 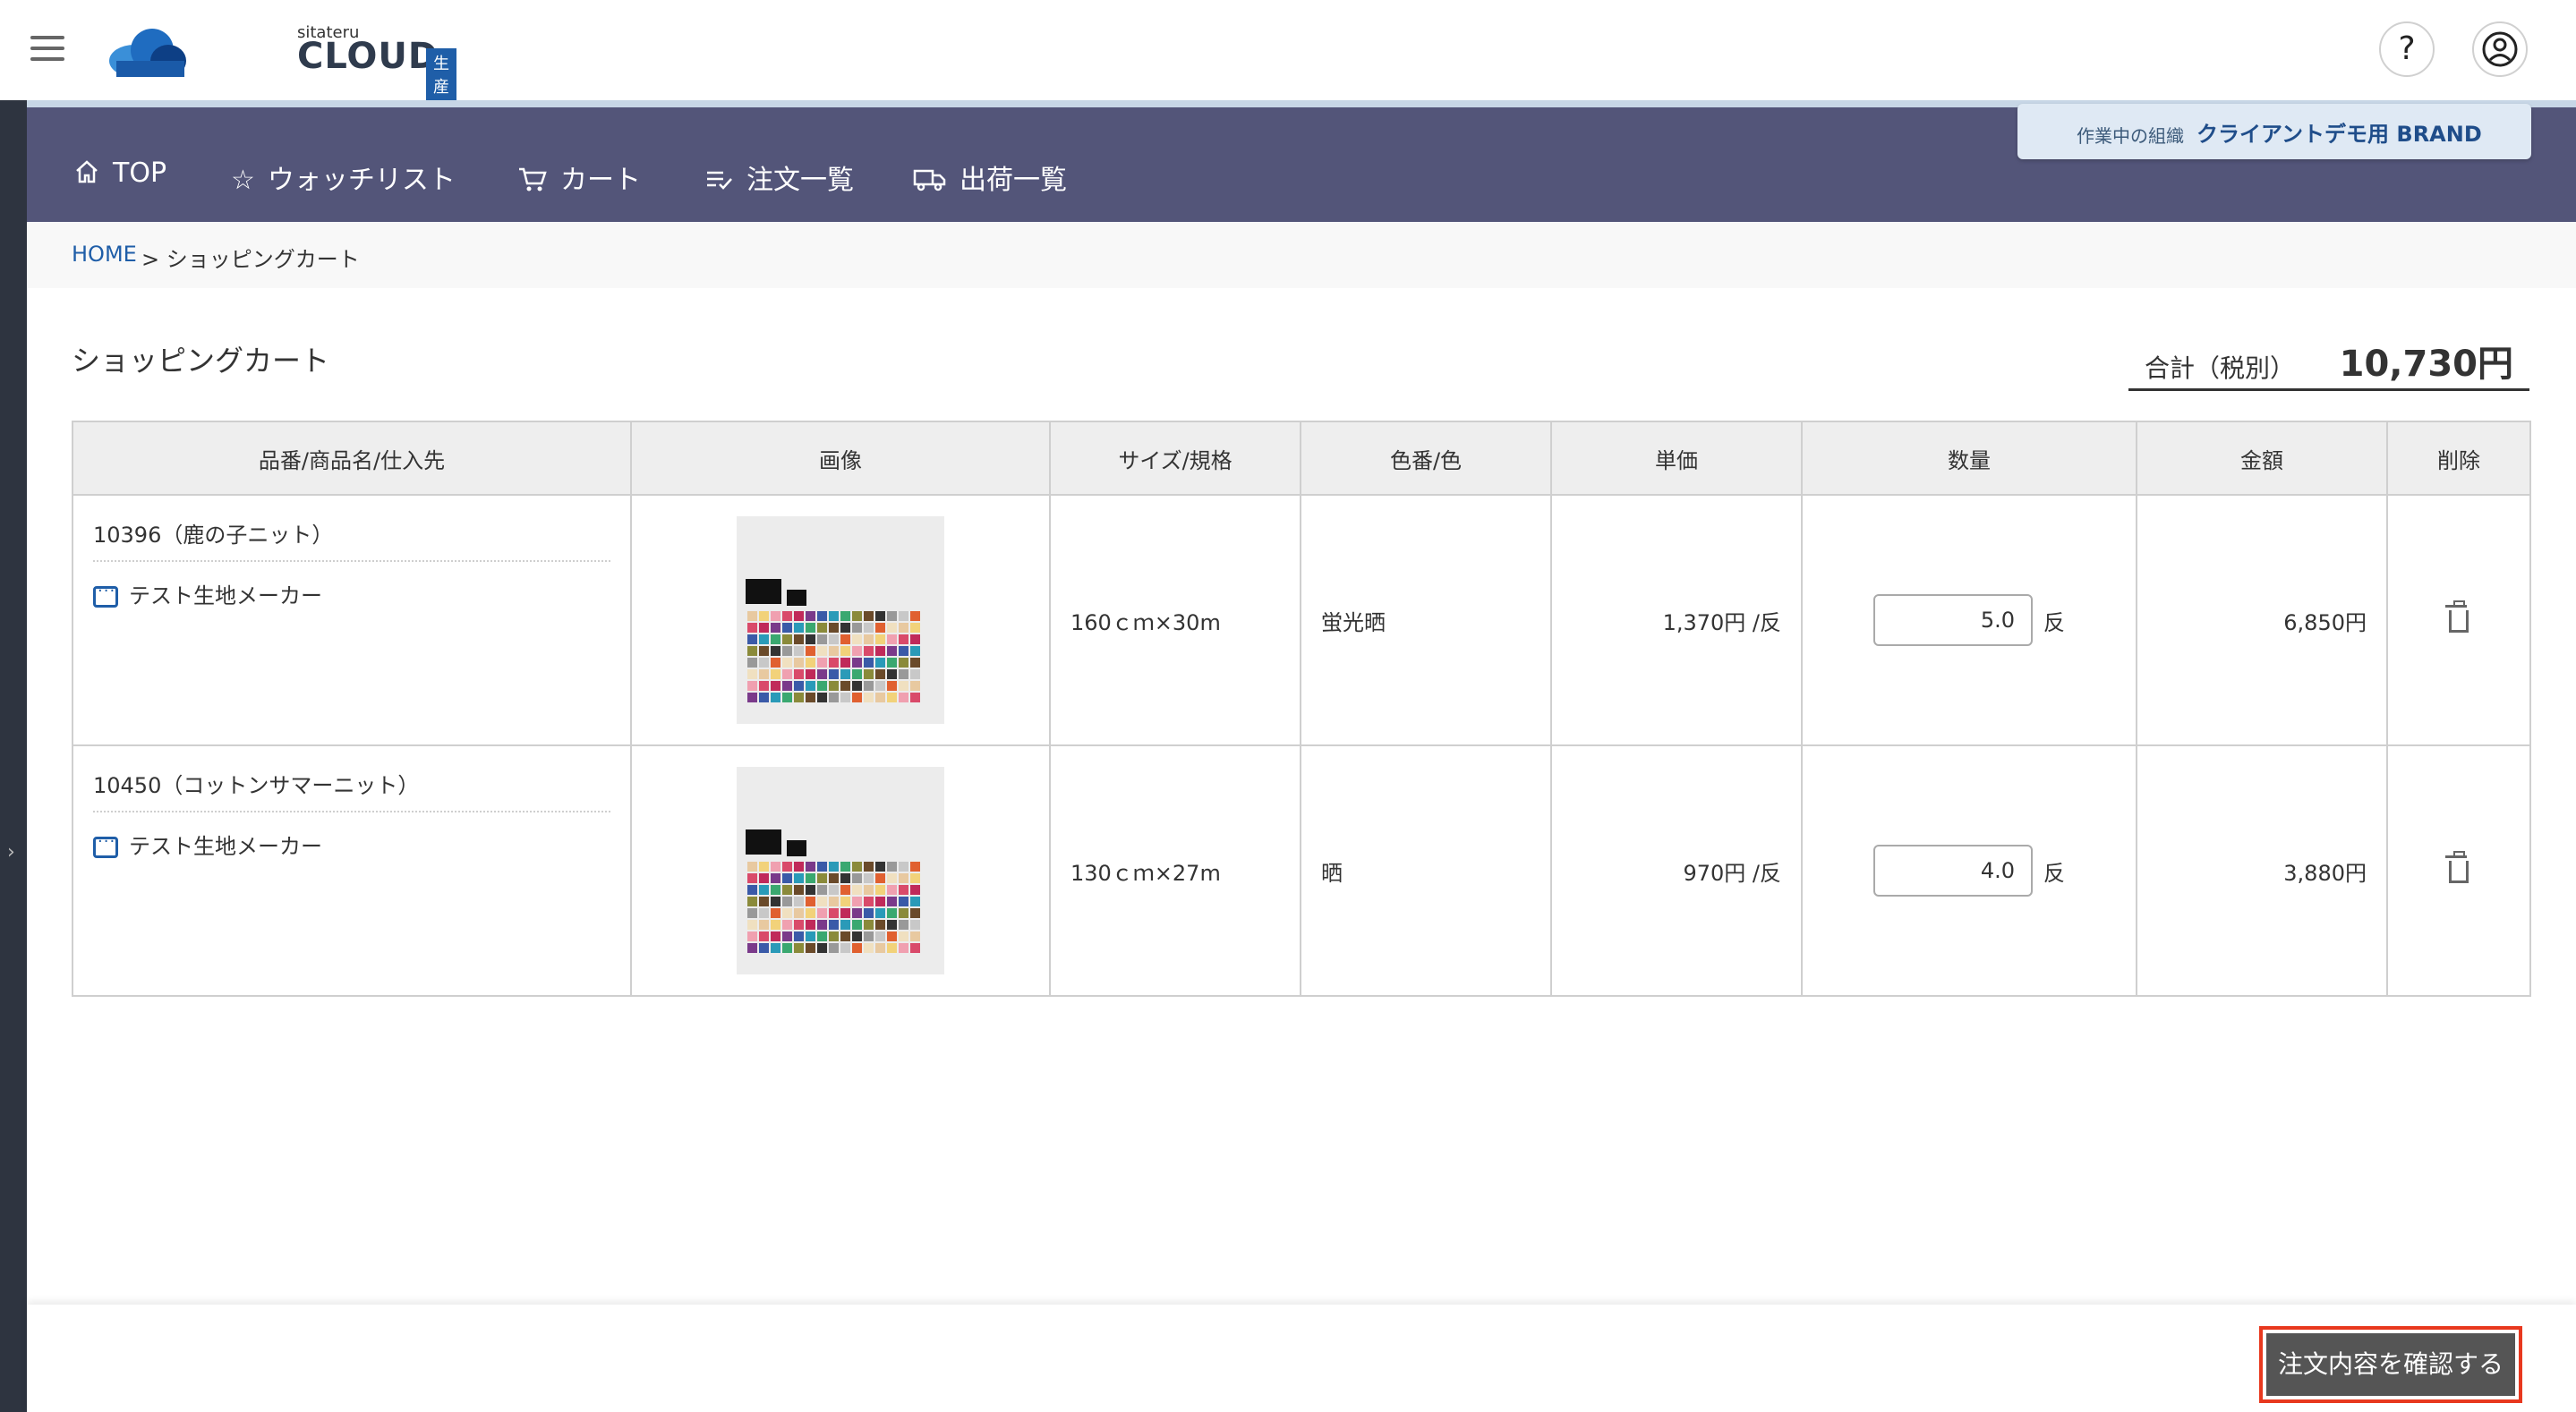 What do you see at coordinates (243, 180) in the screenshot?
I see `star-icon: ☆` at bounding box center [243, 180].